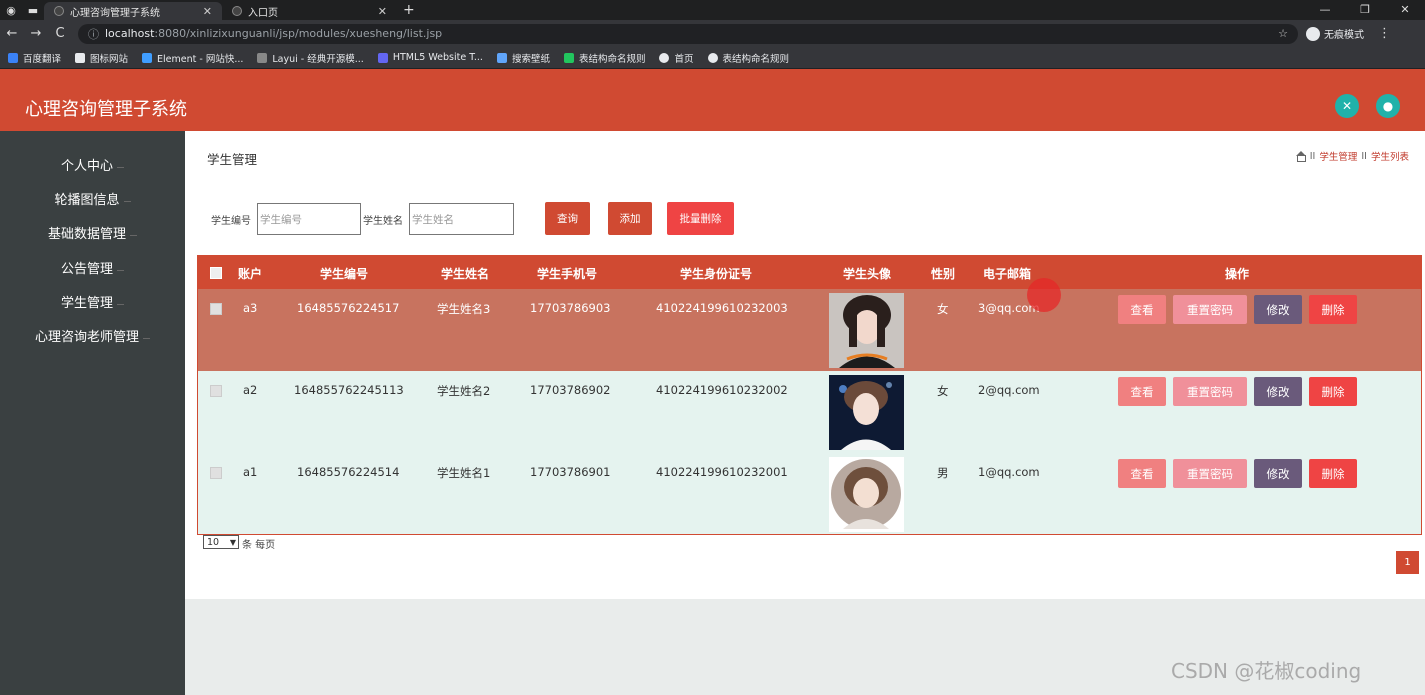 The image size is (1425, 695). What do you see at coordinates (700, 218) in the screenshot?
I see `batch-delete-button: 批量删除` at bounding box center [700, 218].